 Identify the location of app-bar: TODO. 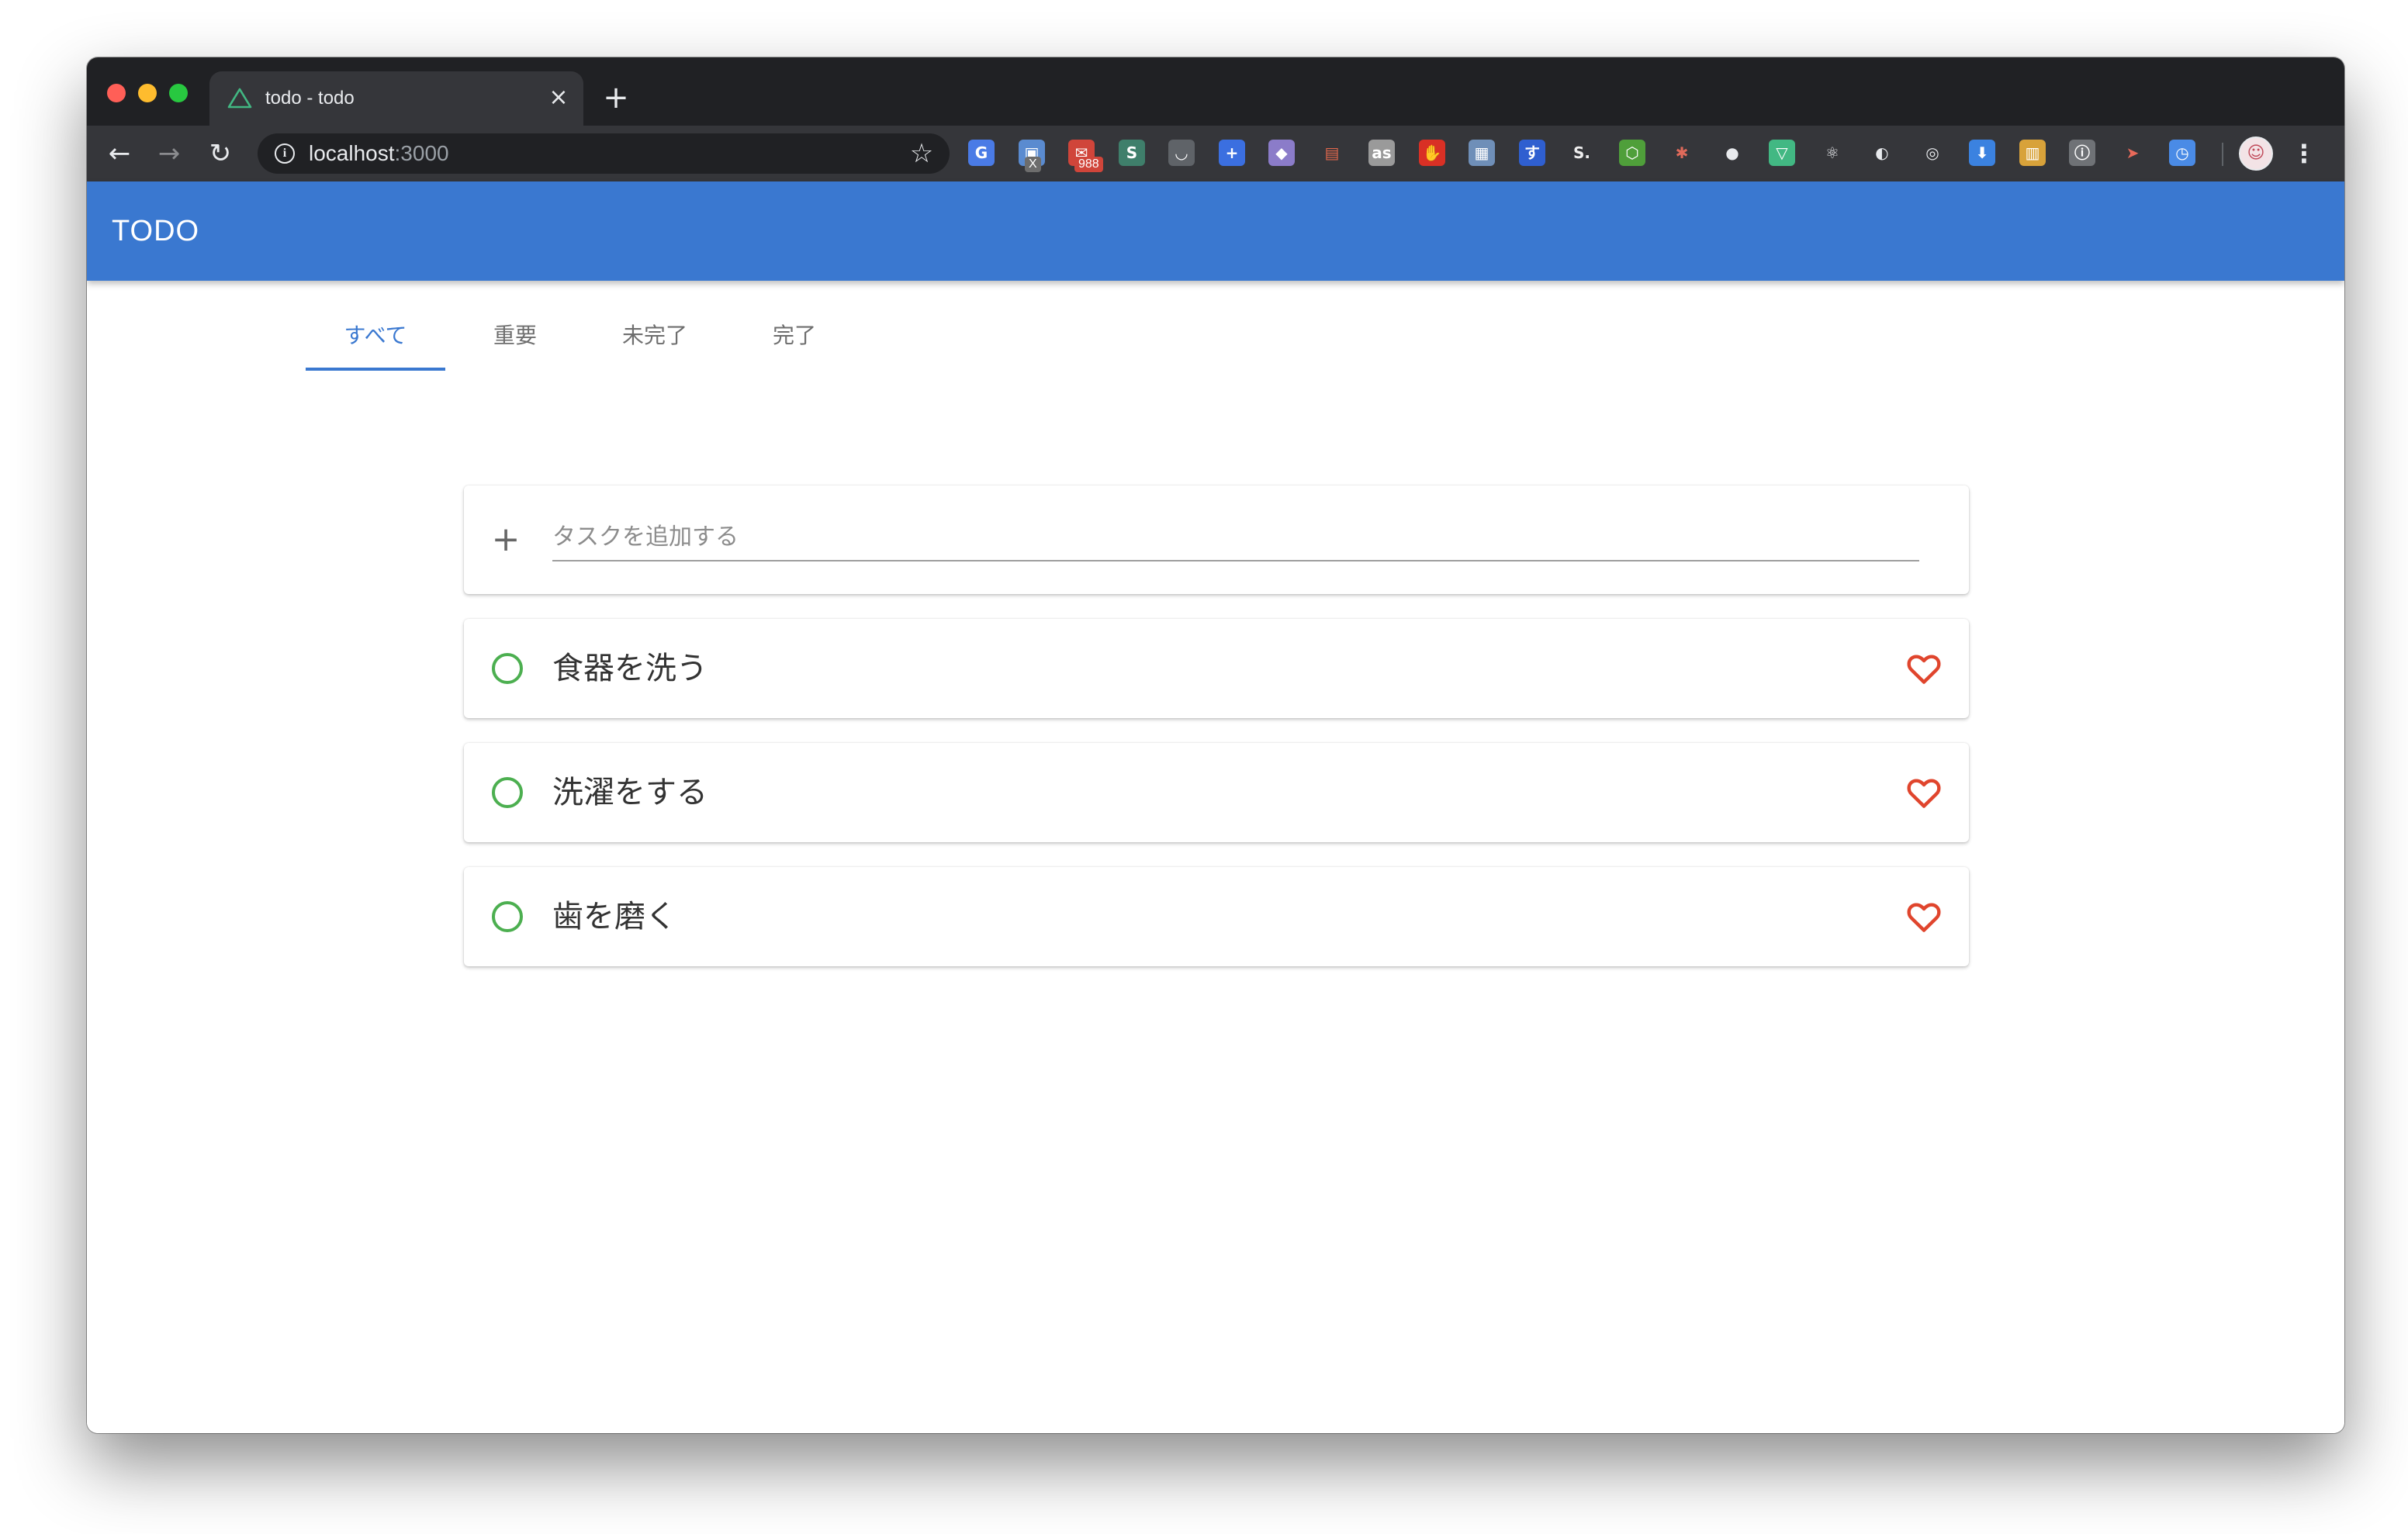
(1215, 231).